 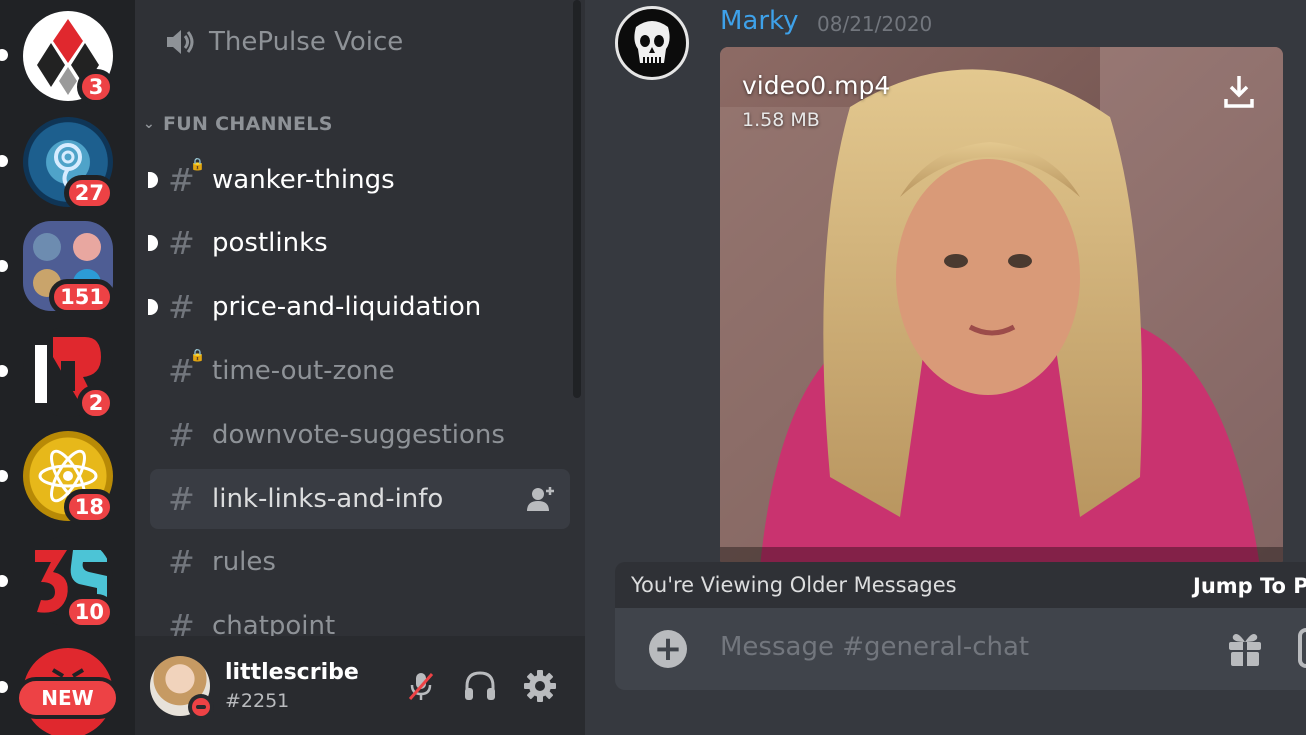 I want to click on server-icon-blue-circle: 27, so click(x=69, y=164).